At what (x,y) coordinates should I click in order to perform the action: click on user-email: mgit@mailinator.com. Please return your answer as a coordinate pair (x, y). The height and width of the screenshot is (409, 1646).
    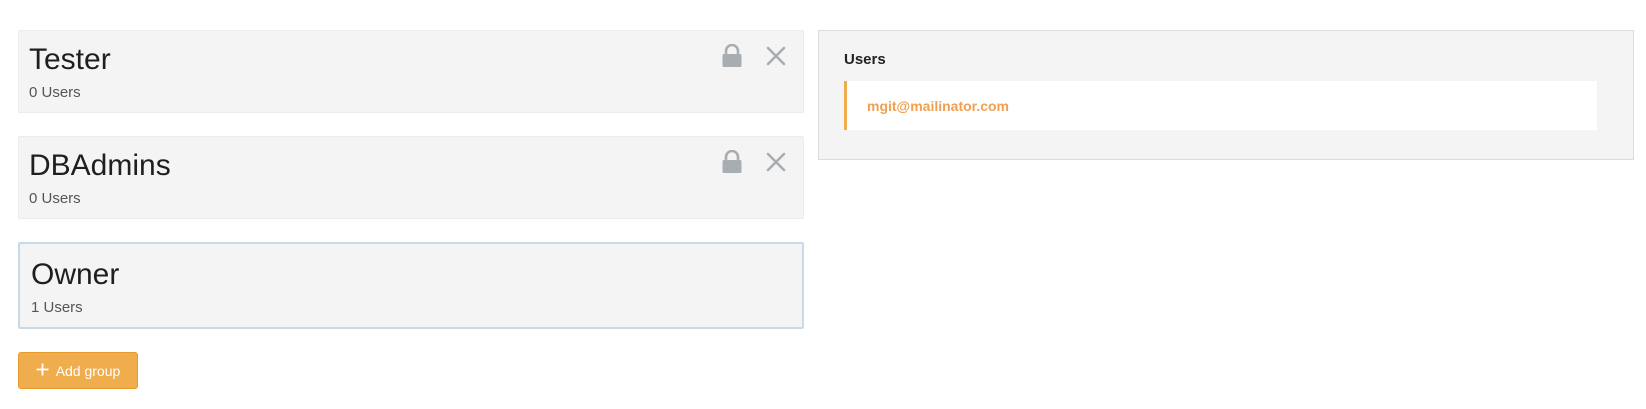
    Looking at the image, I should click on (938, 106).